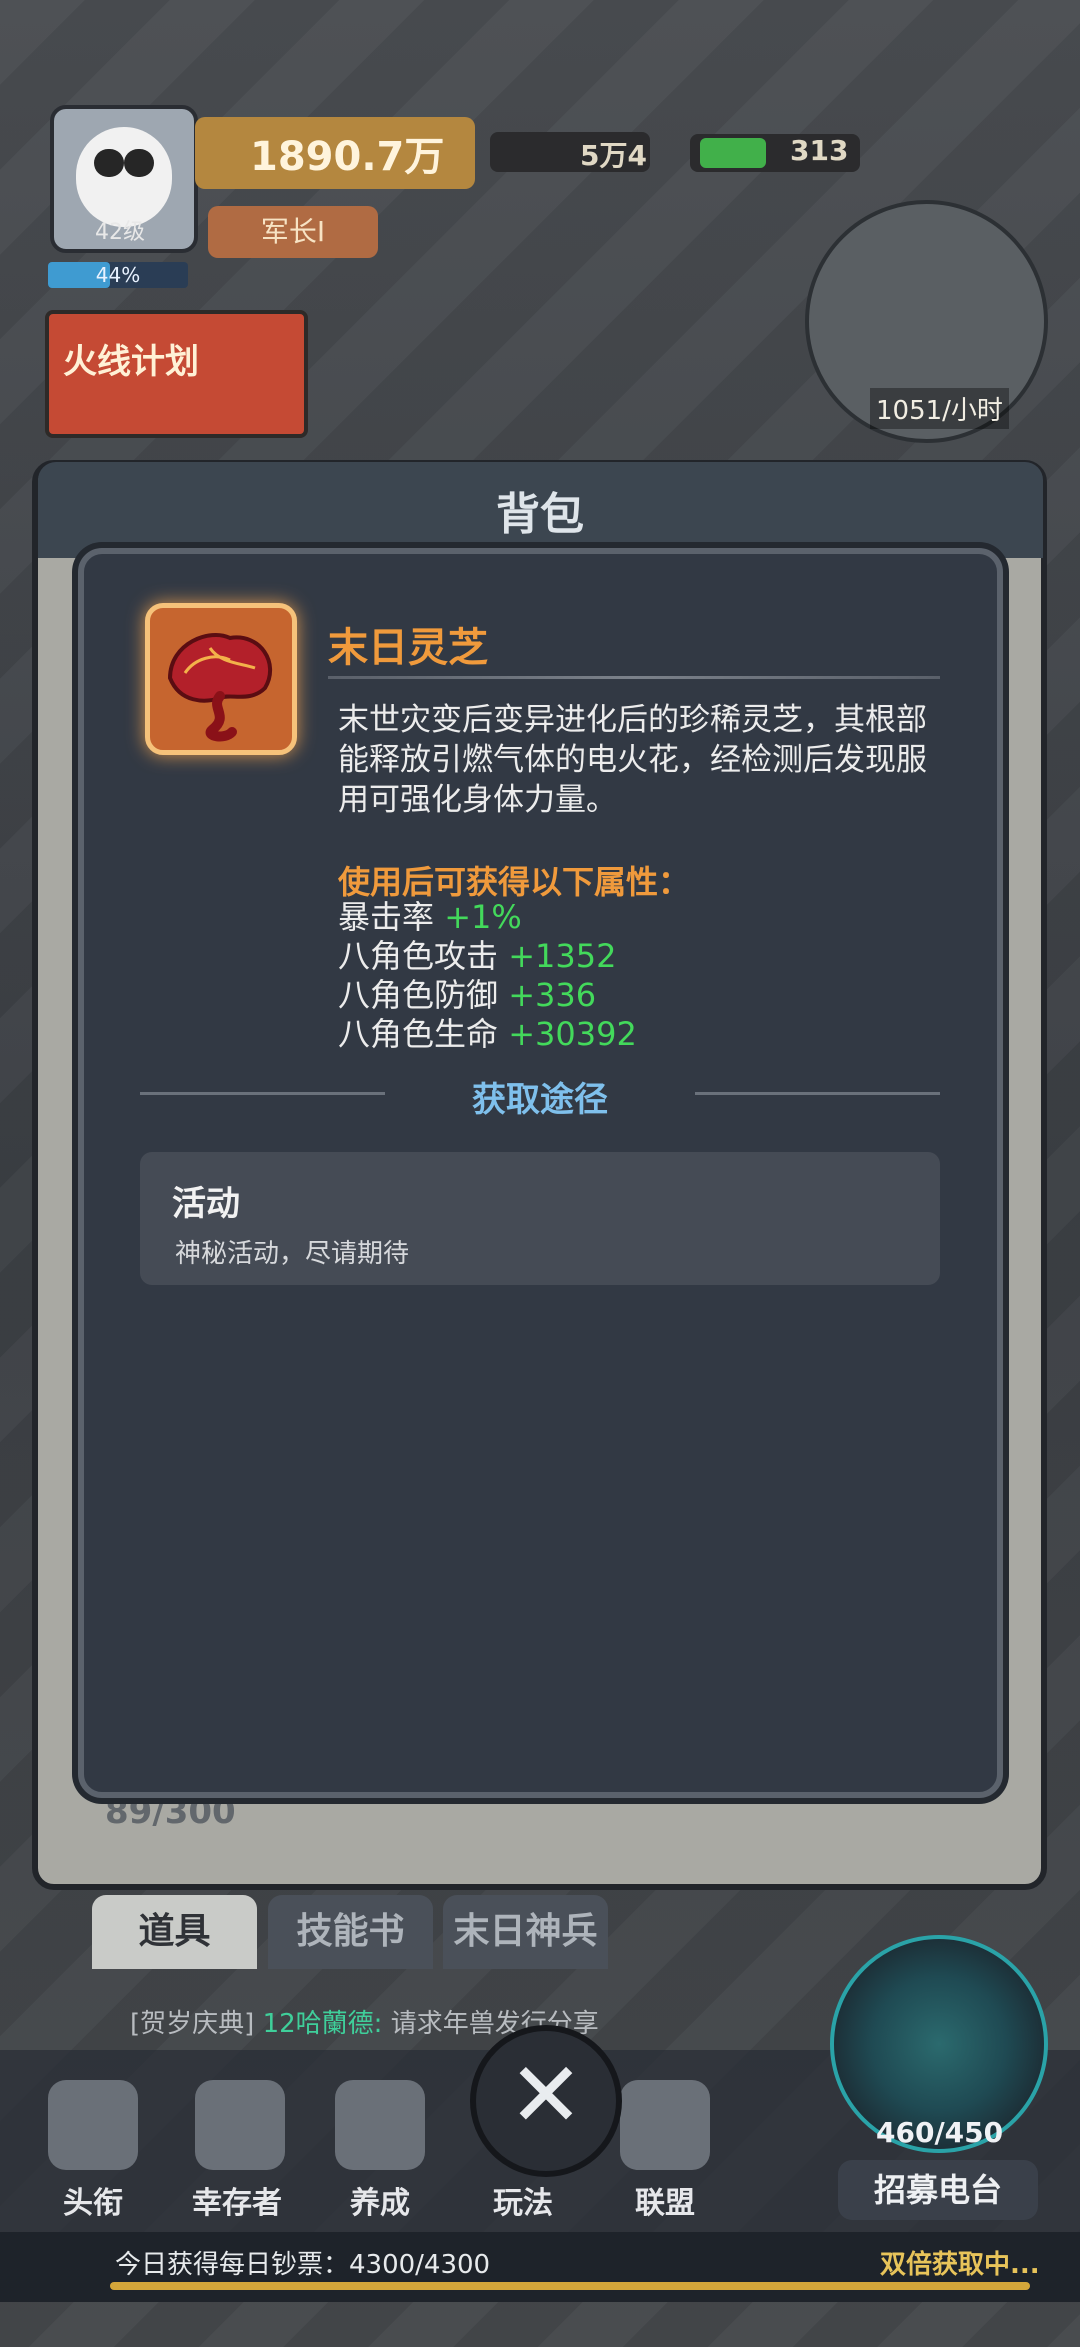 This screenshot has width=1080, height=2347. What do you see at coordinates (540, 514) in the screenshot?
I see `backpack-title: 背包` at bounding box center [540, 514].